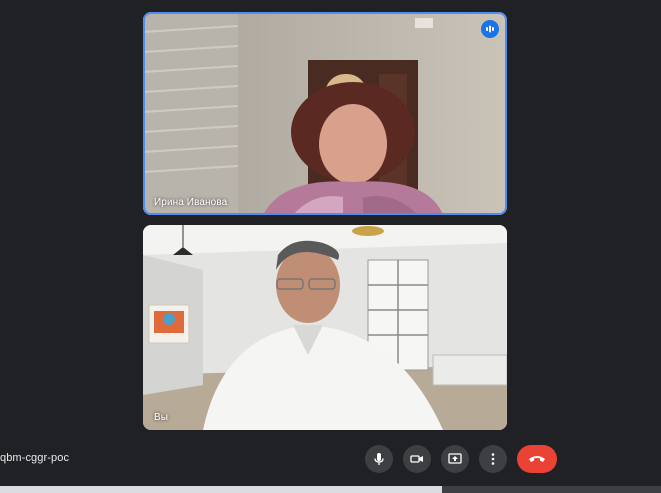 The height and width of the screenshot is (493, 661). I want to click on end-call-button, so click(537, 459).